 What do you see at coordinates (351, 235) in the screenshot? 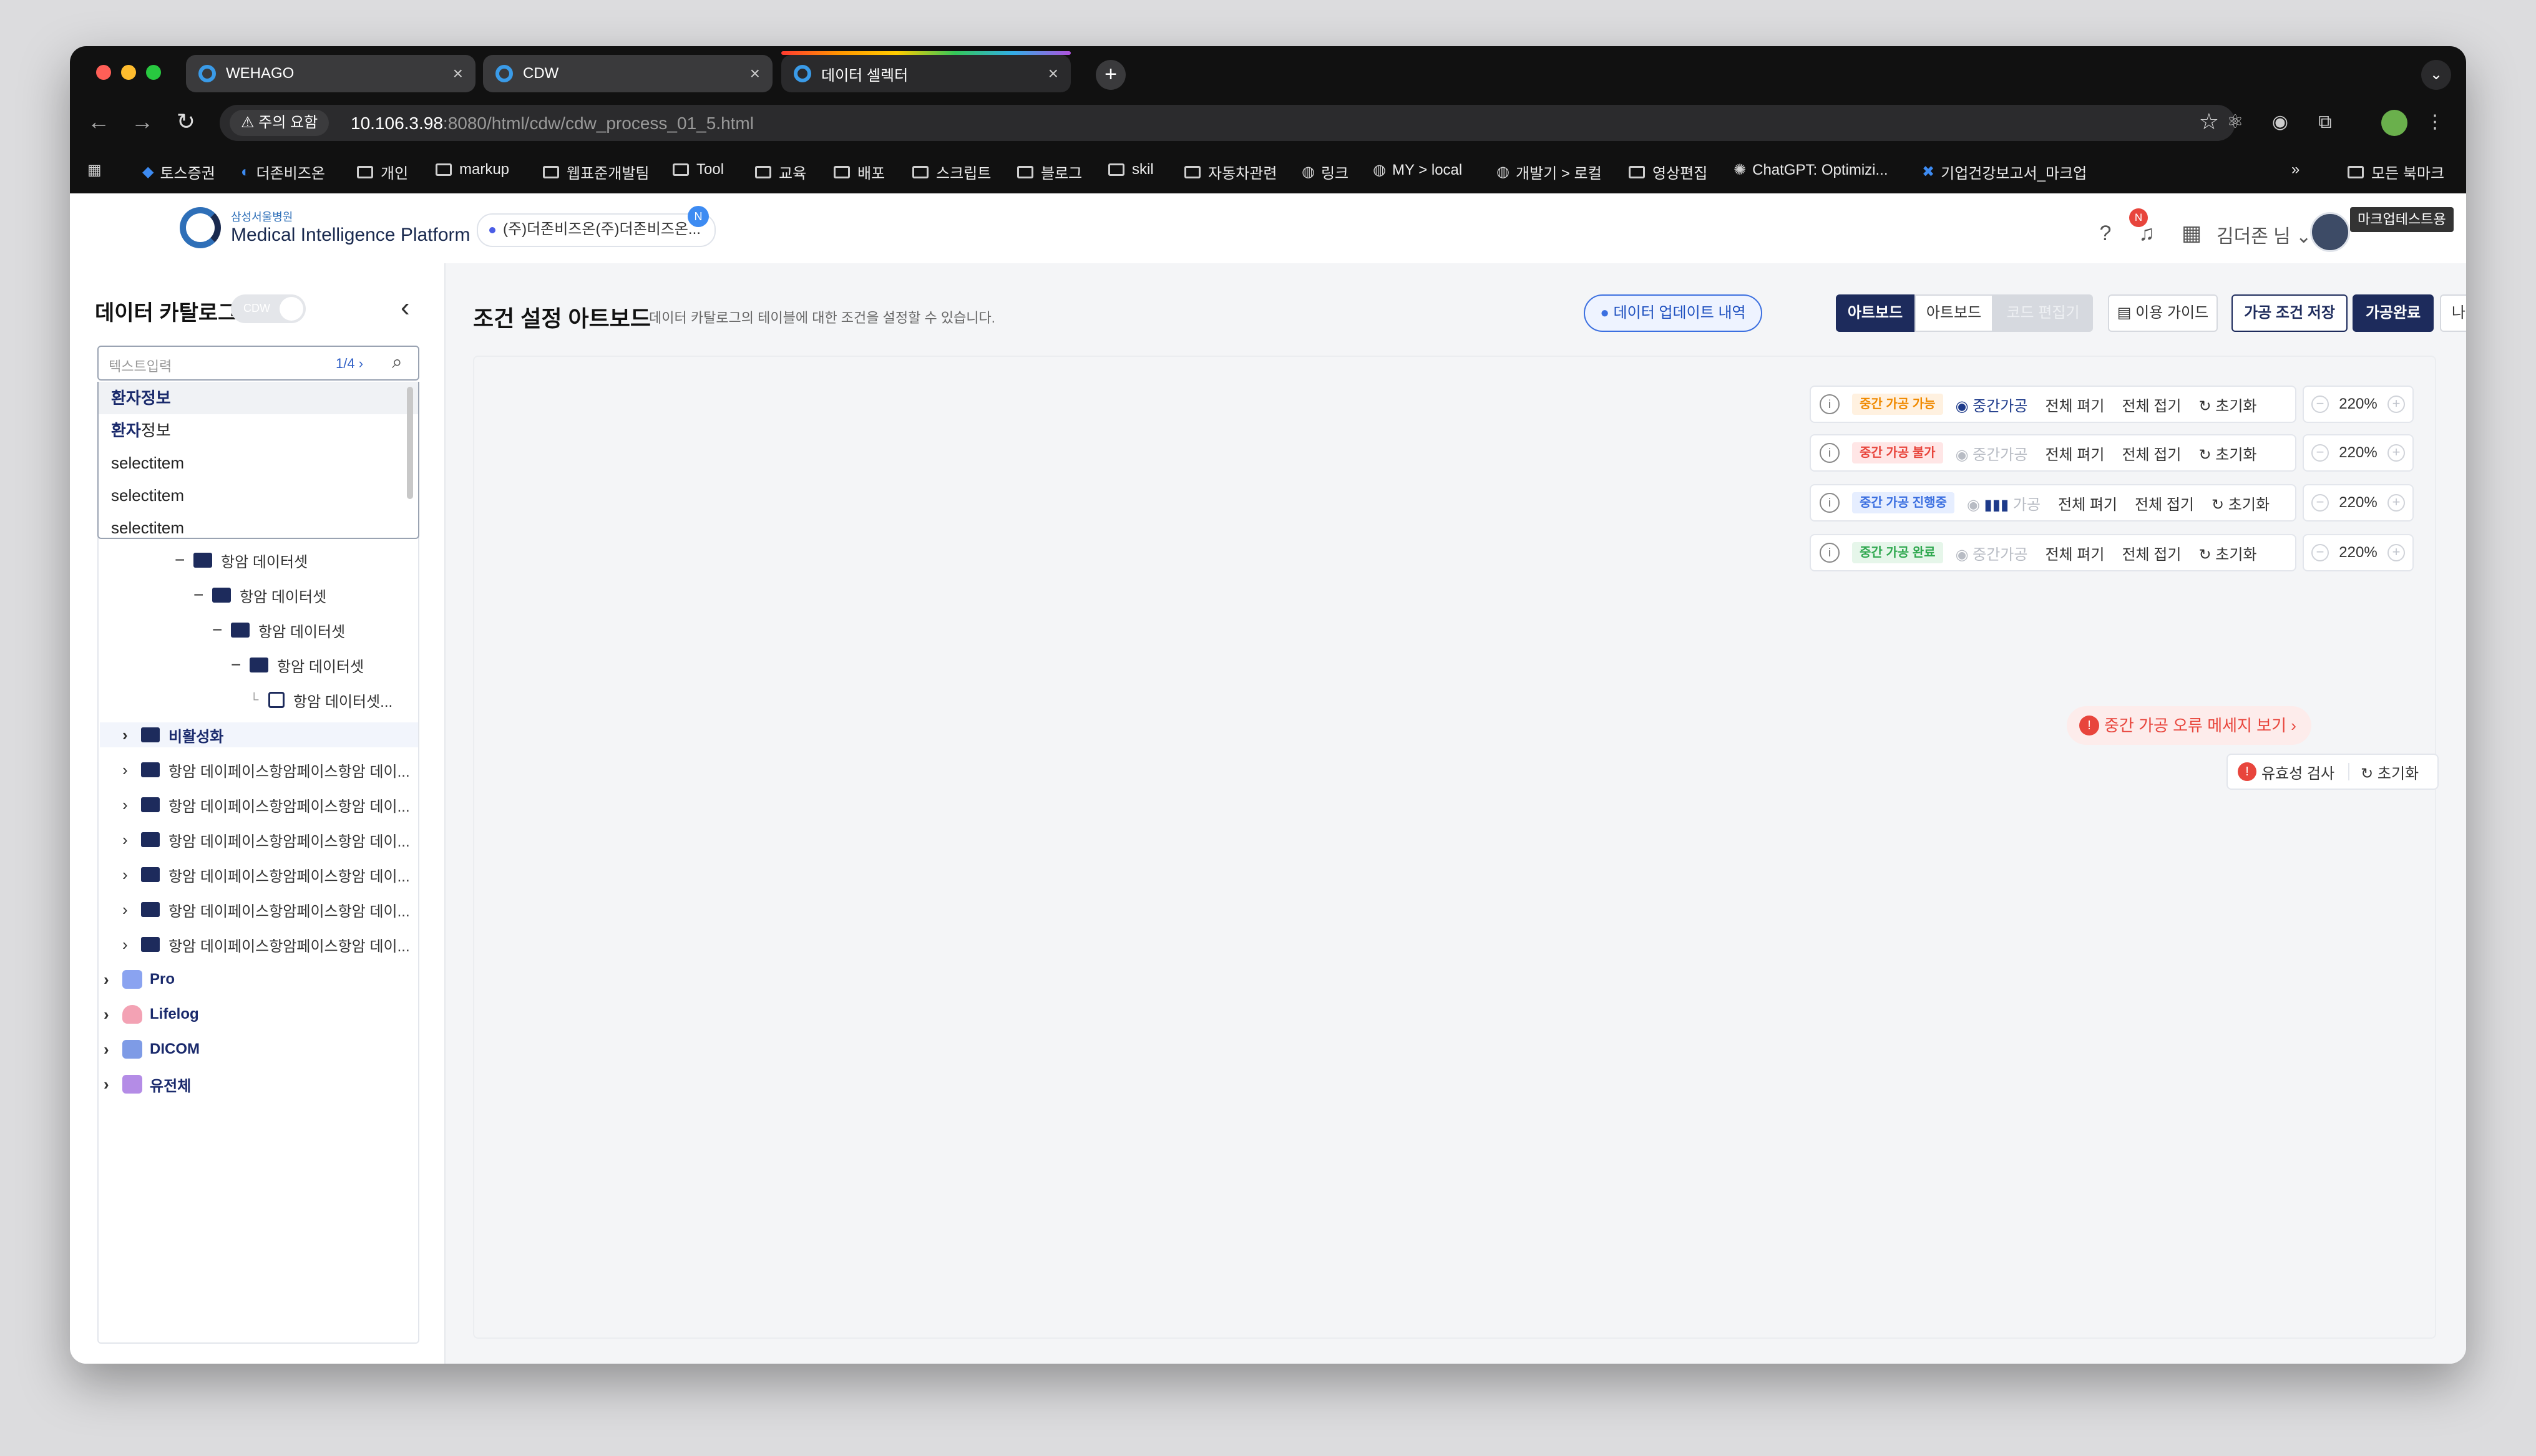
I see `logo-title: Medical Intelligence Platform` at bounding box center [351, 235].